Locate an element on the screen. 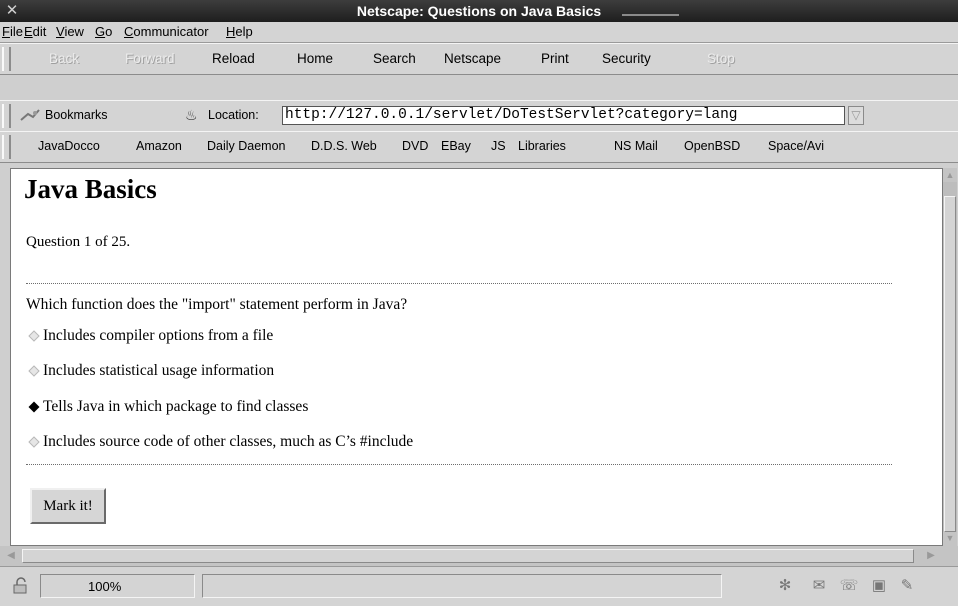 This screenshot has height=606, width=958. lock-icon is located at coordinates (21, 586).